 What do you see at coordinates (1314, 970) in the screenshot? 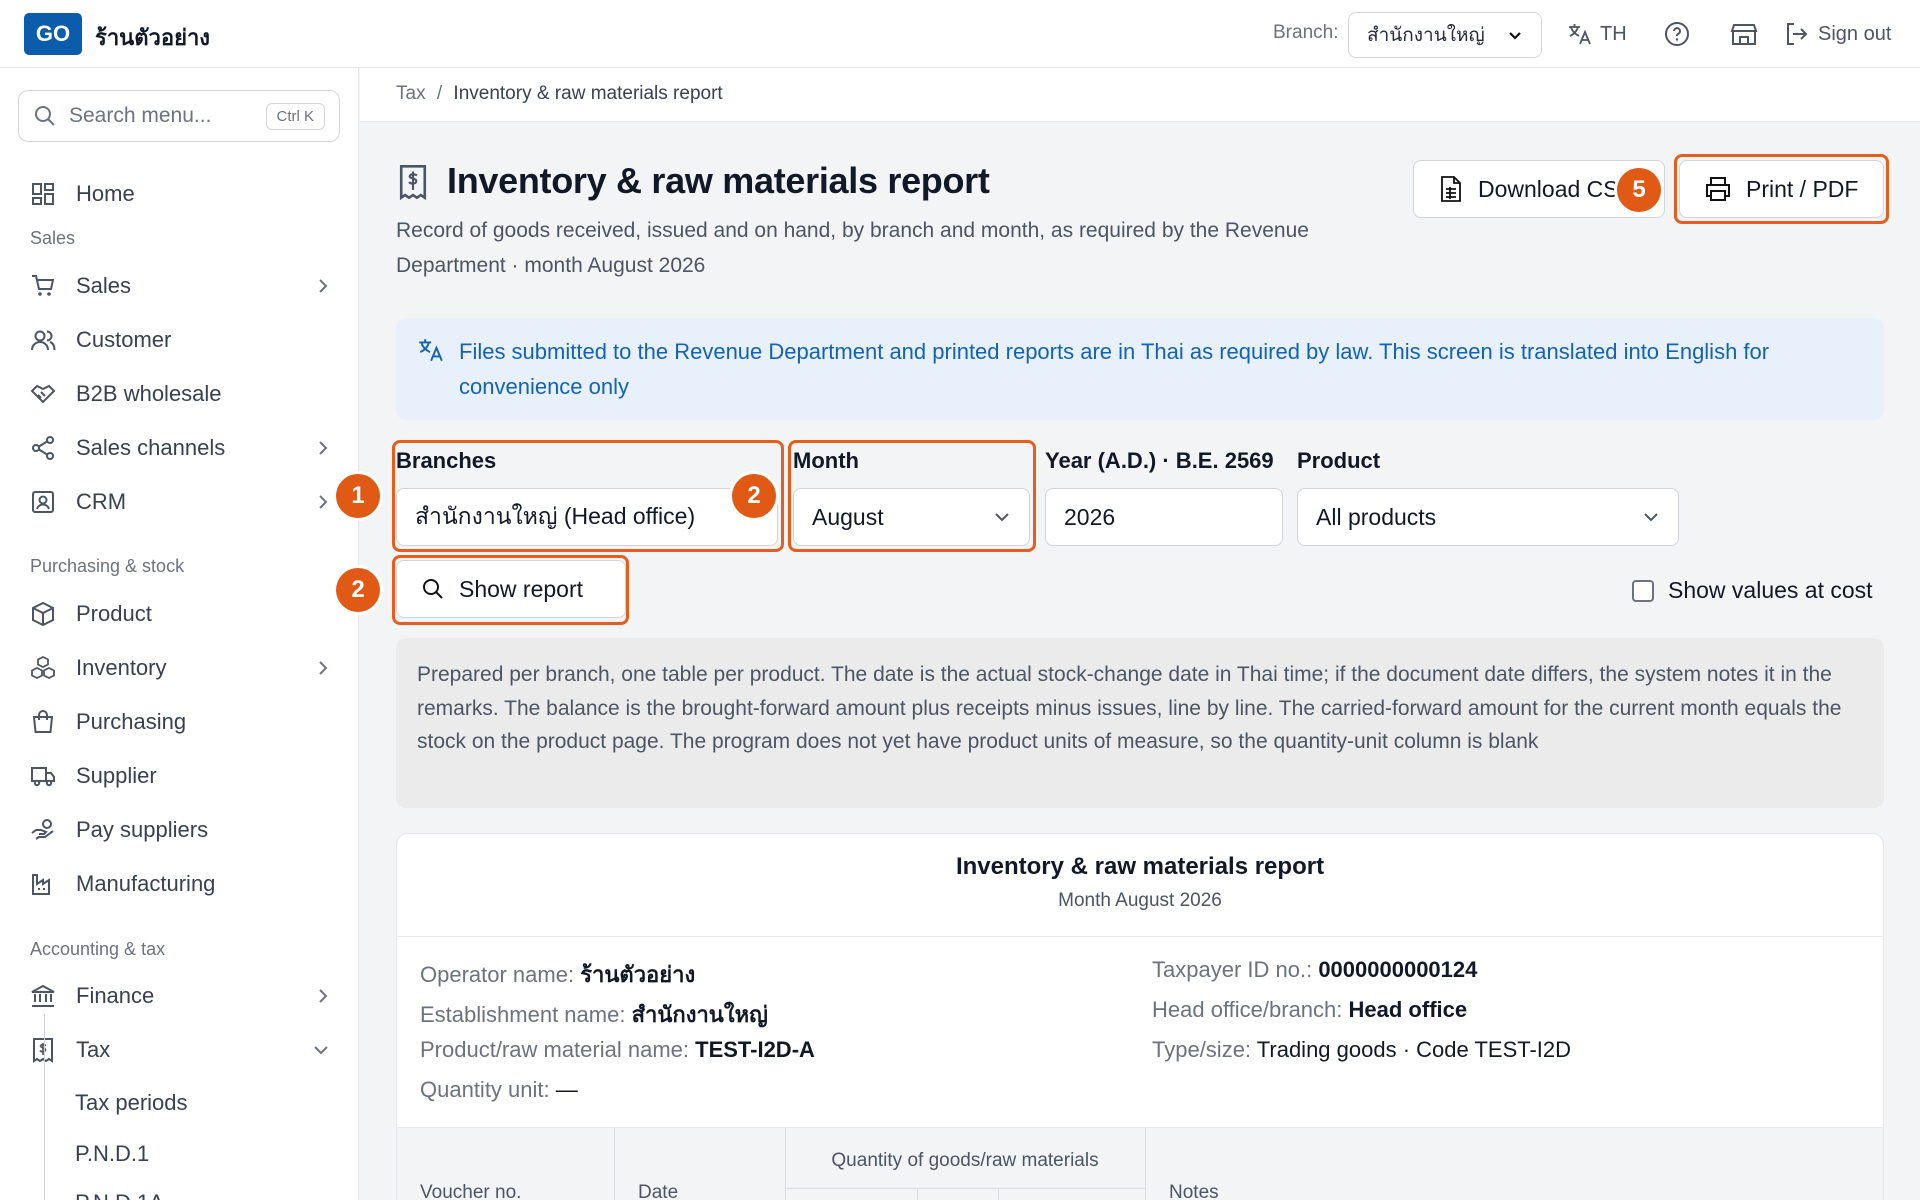
I see `taxpayer-row: Taxpayer ID no.: 0000000000124` at bounding box center [1314, 970].